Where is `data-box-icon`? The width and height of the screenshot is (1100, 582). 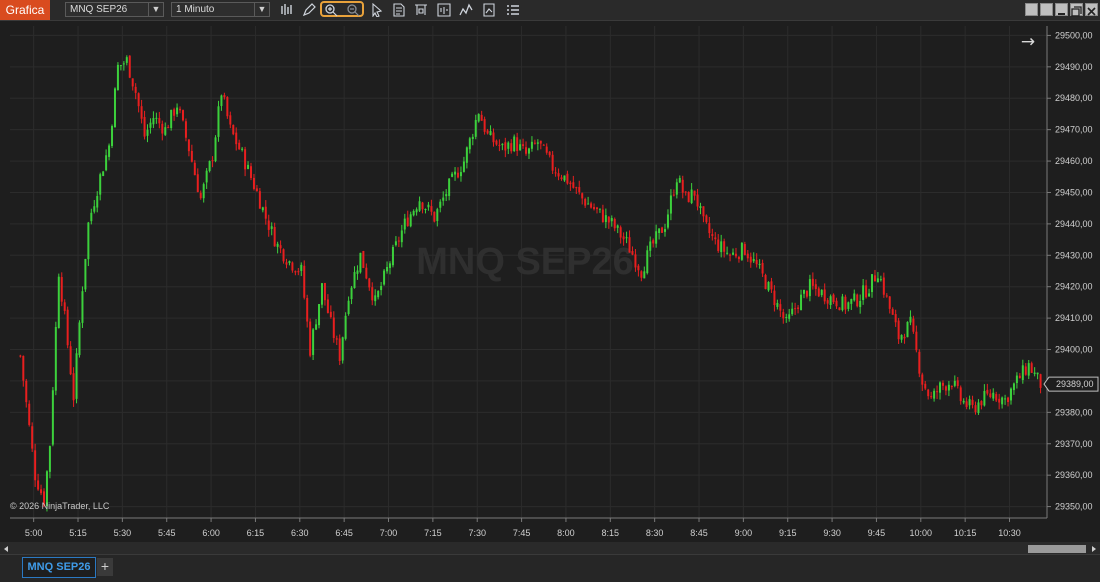
data-box-icon is located at coordinates (444, 10).